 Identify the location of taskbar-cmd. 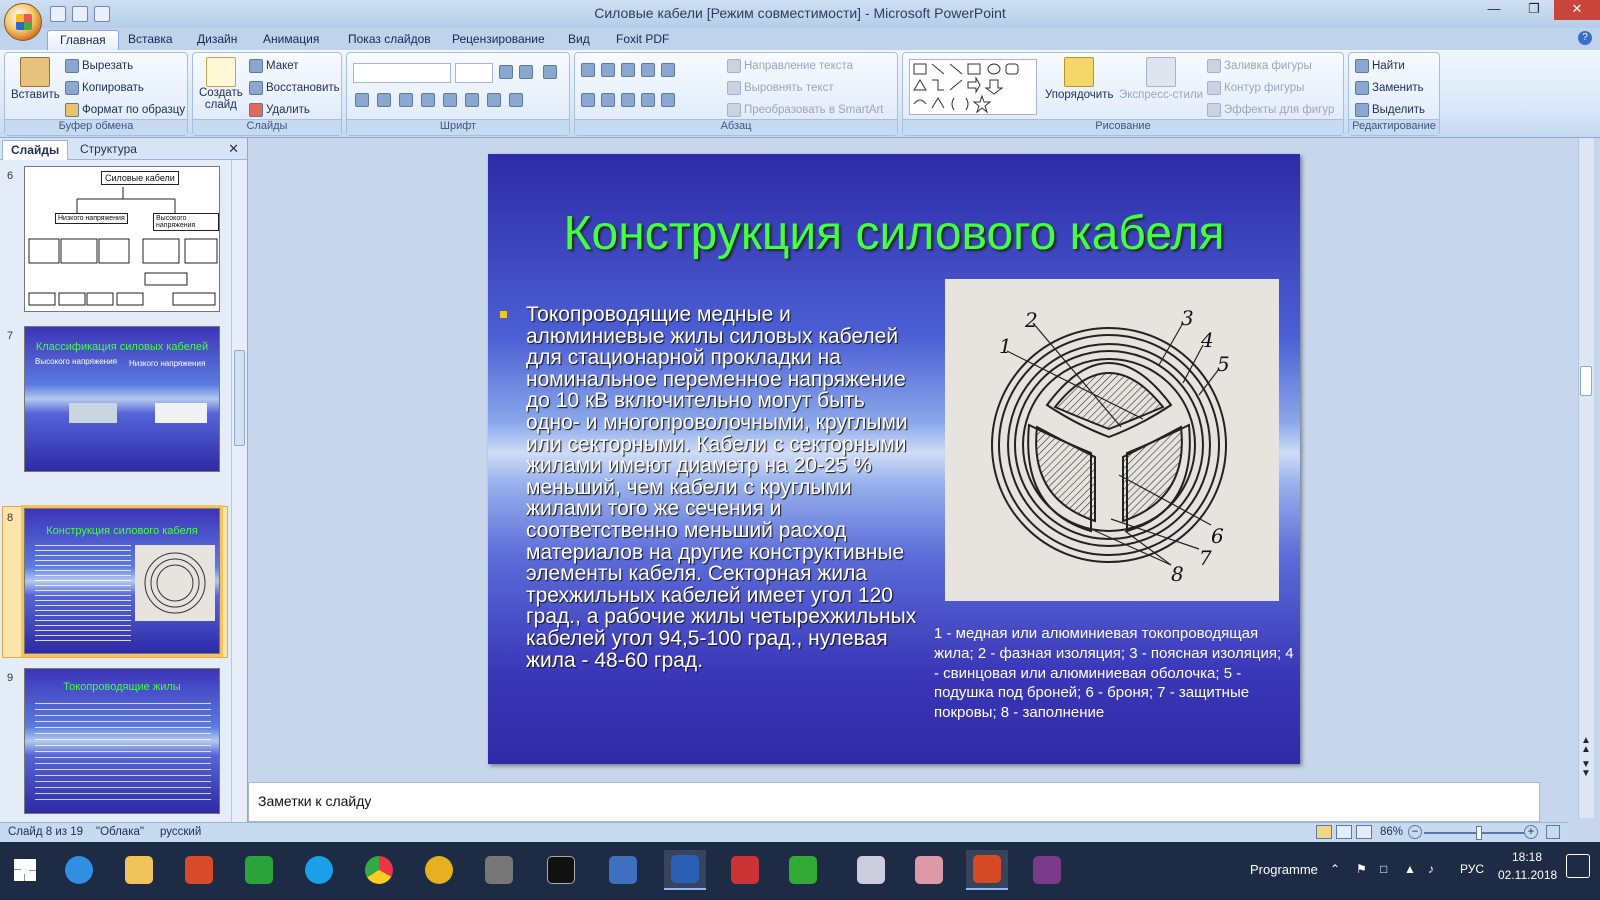
(561, 870).